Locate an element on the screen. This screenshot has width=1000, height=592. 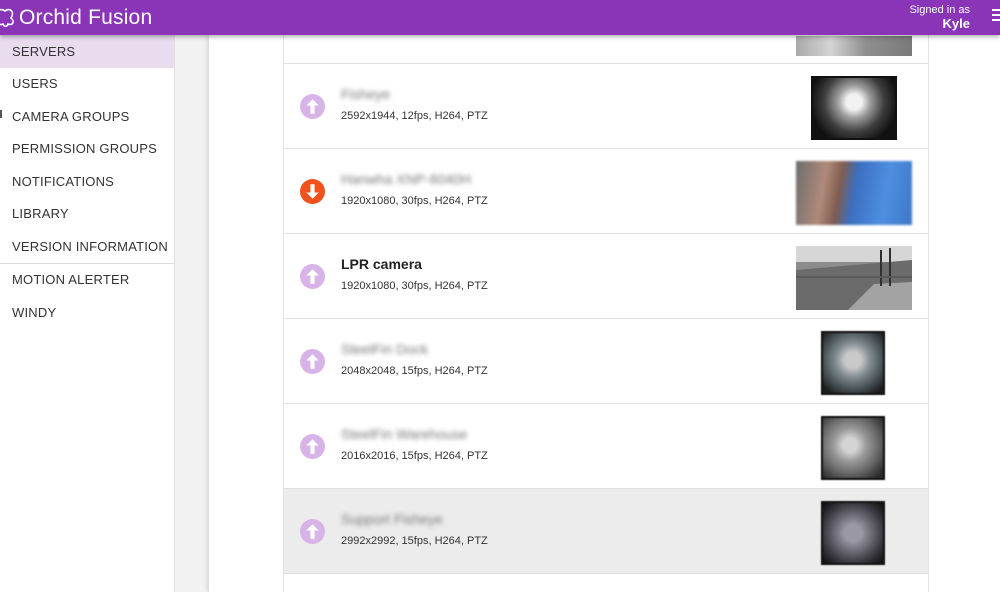
camera-specs: 2592x1944, 12fps, H264, PTZ is located at coordinates (414, 116).